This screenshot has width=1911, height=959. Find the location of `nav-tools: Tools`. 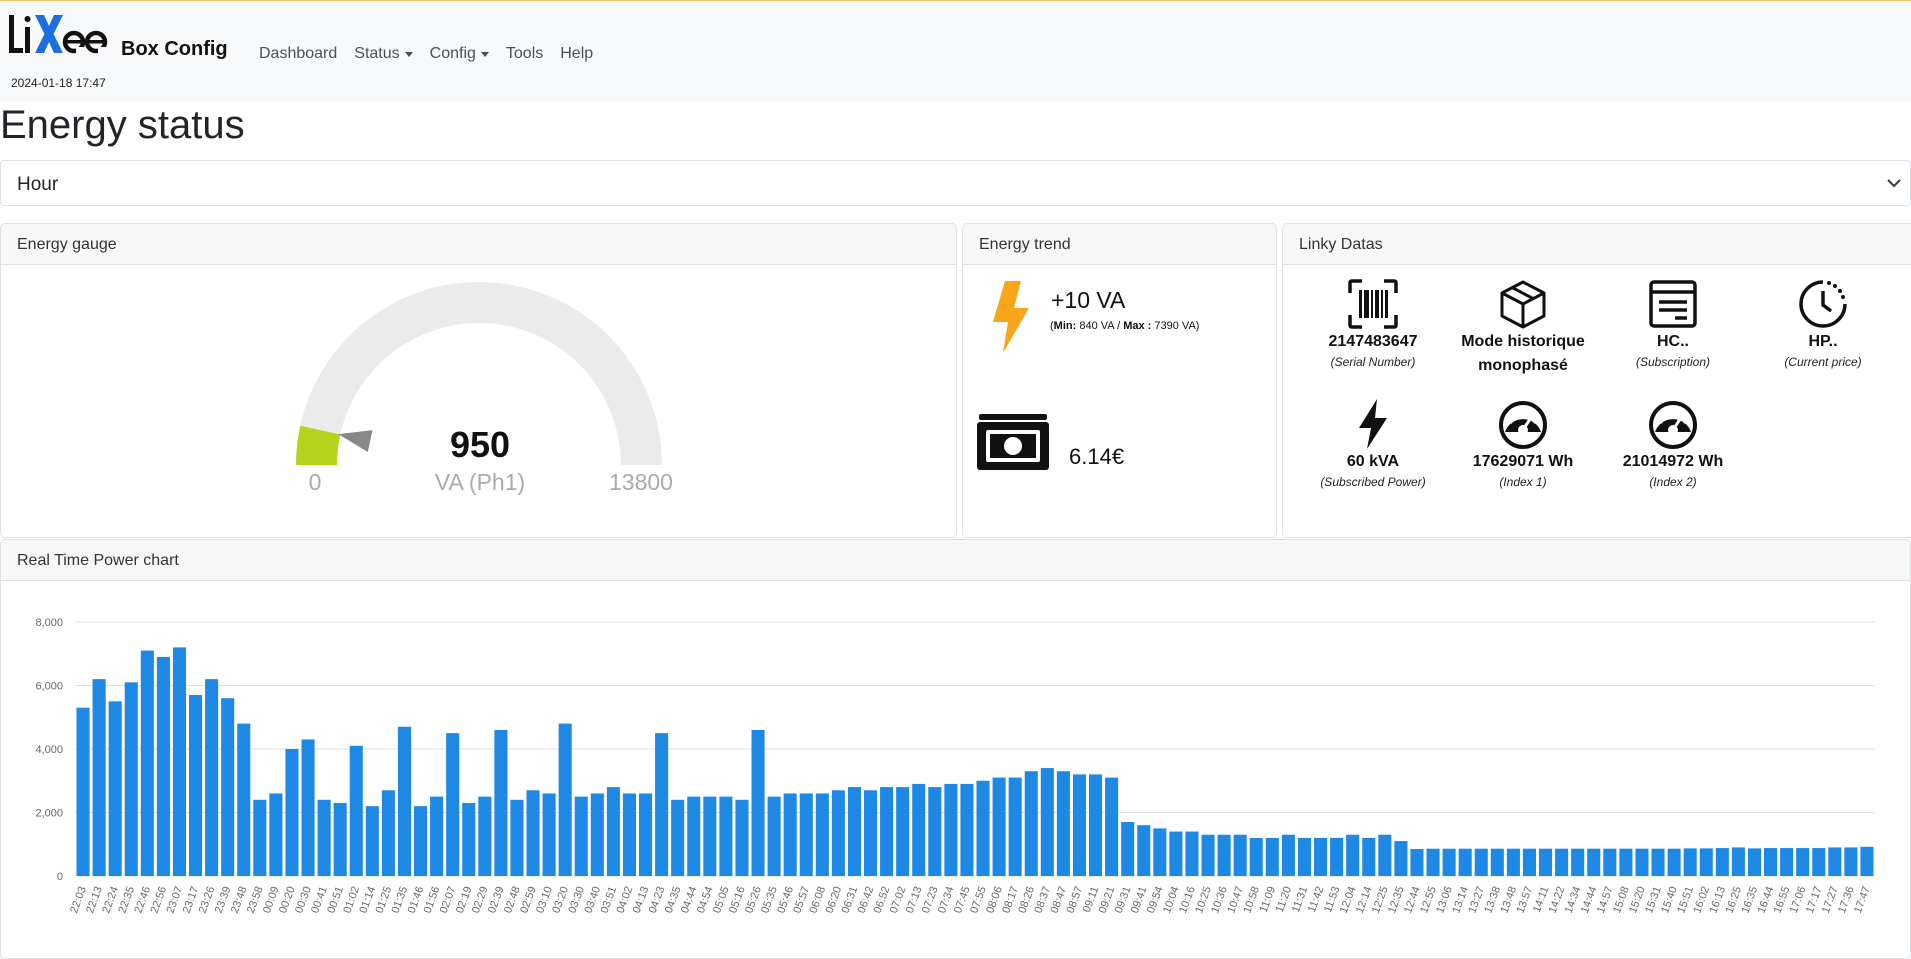

nav-tools: Tools is located at coordinates (524, 54).